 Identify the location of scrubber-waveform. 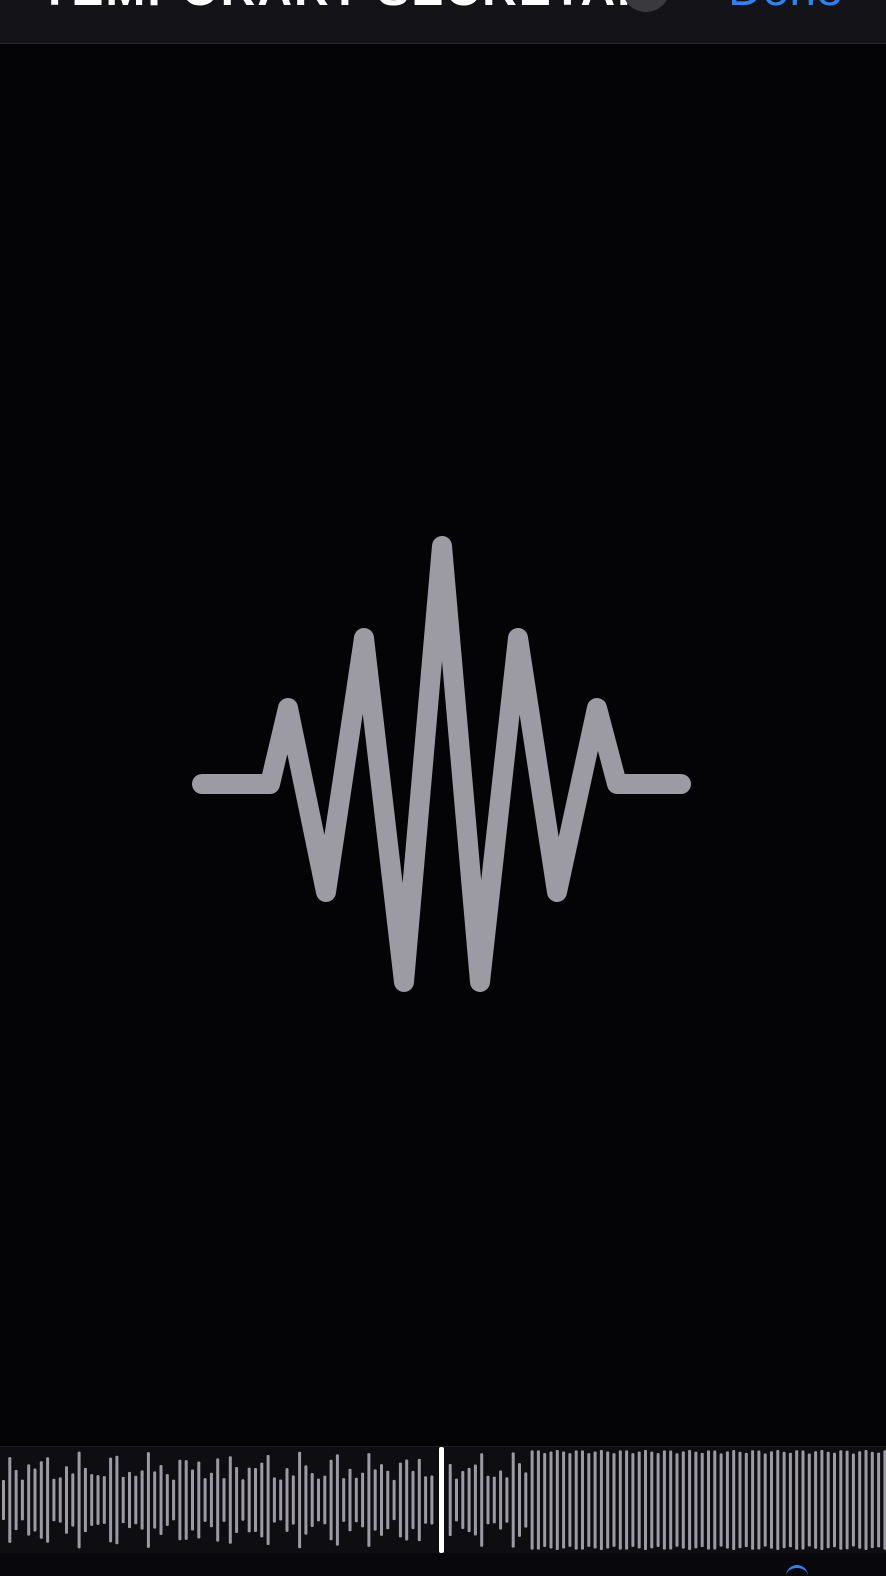
(444, 1500).